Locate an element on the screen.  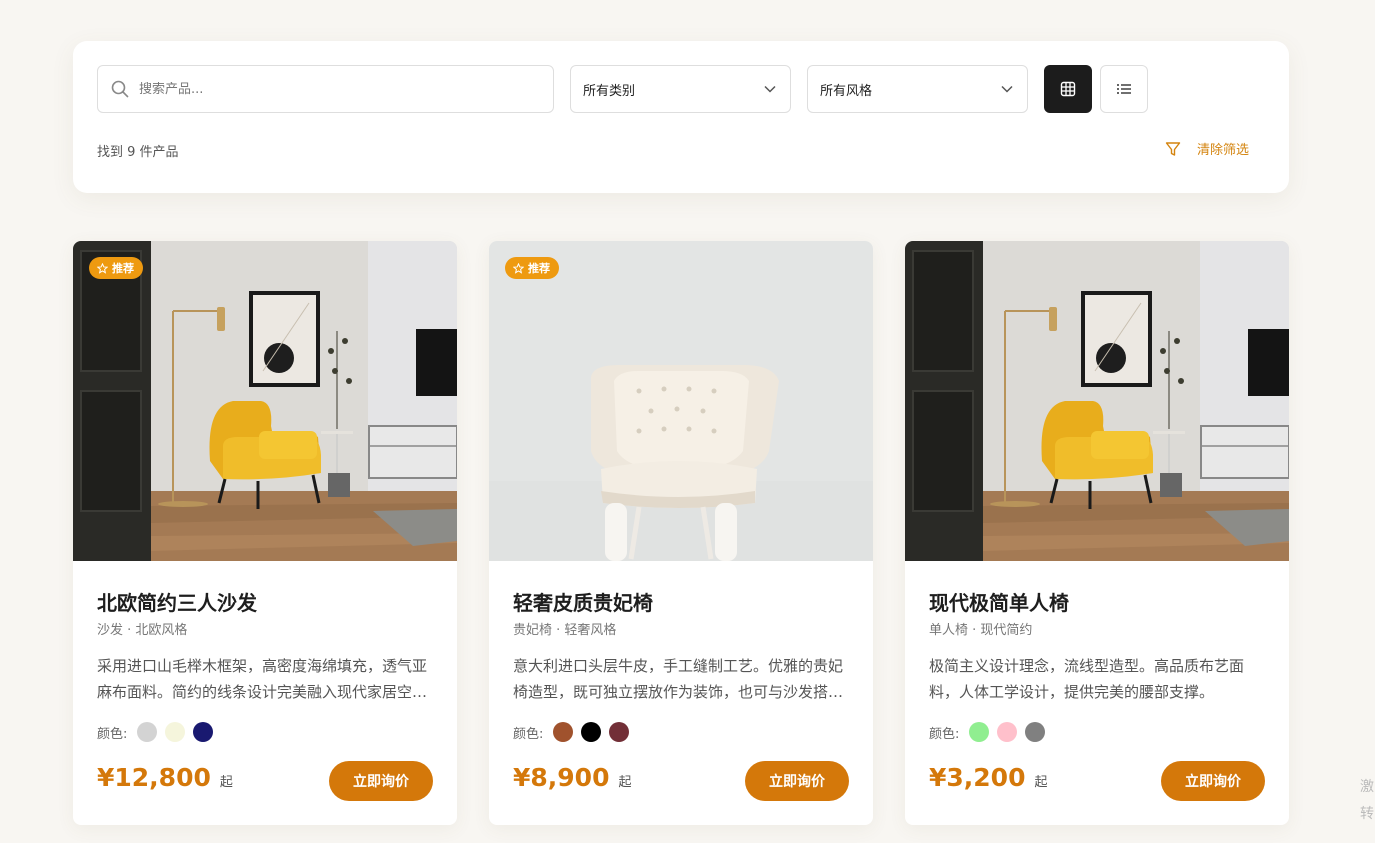
product-price: ¥12,800 起 is located at coordinates (165, 777).